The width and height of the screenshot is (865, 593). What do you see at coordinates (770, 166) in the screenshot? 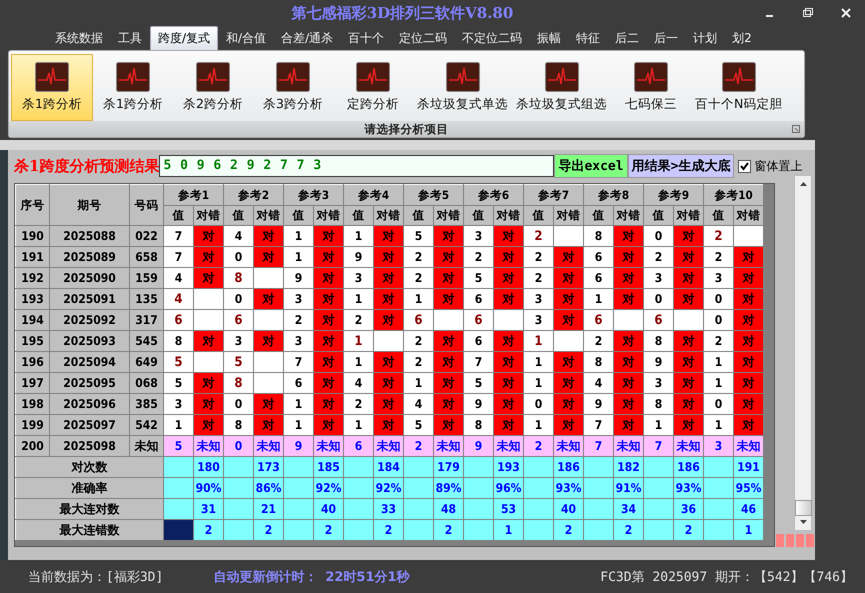
I see `topmost-checkbox: 窗体置上` at bounding box center [770, 166].